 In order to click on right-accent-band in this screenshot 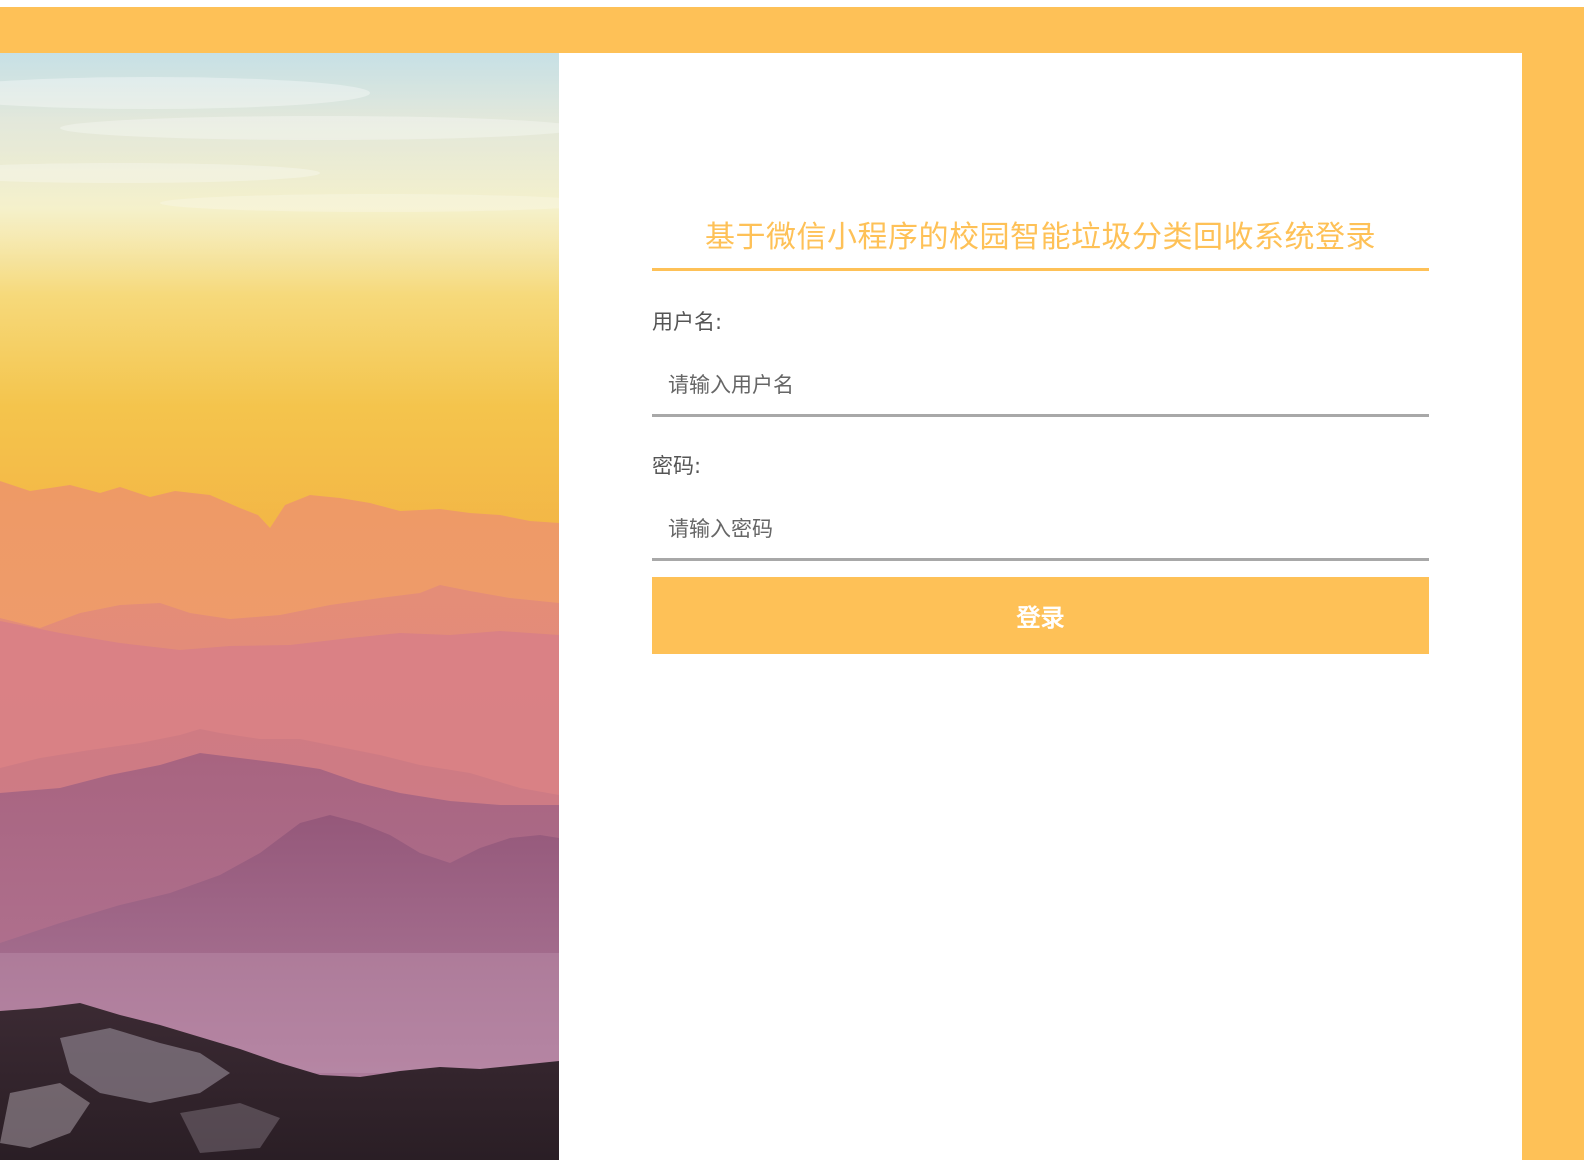, I will do `click(1553, 583)`.